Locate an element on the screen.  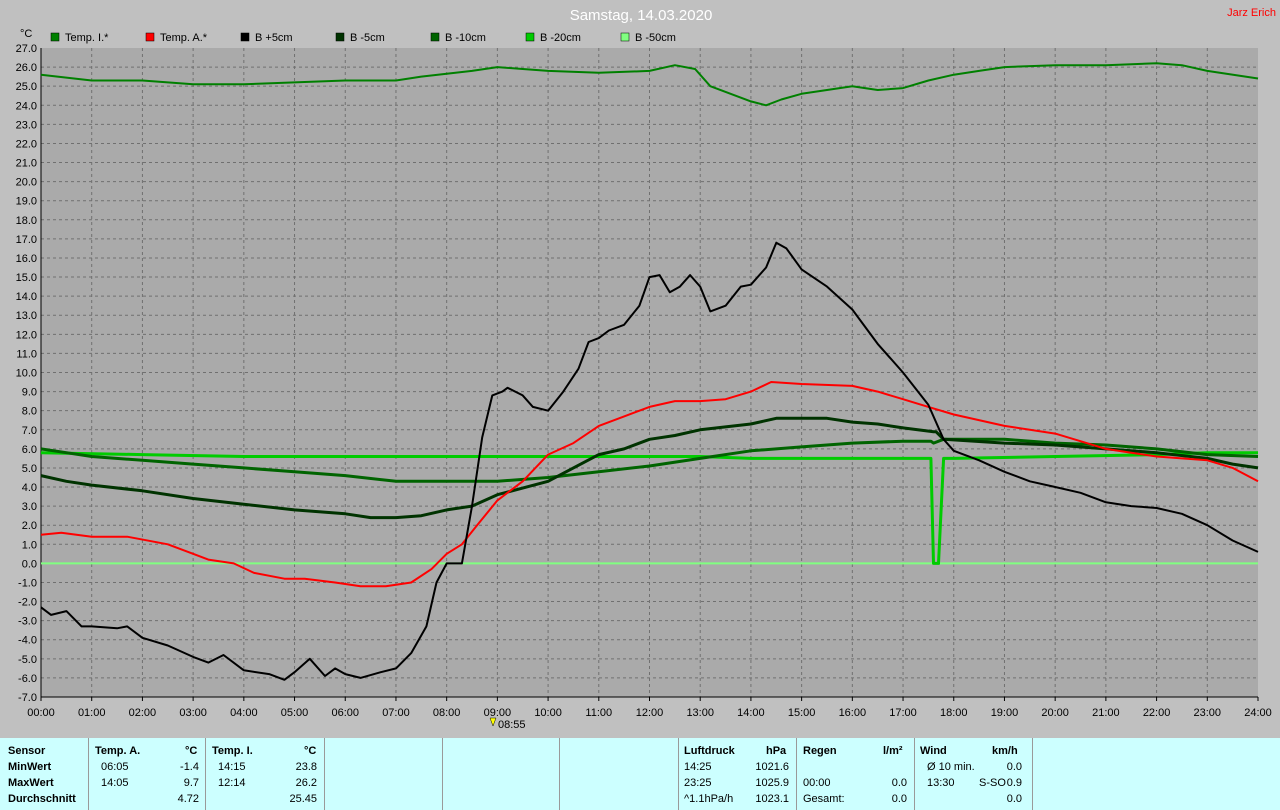
y-tick-label: 16.0 is located at coordinates (26, 259).